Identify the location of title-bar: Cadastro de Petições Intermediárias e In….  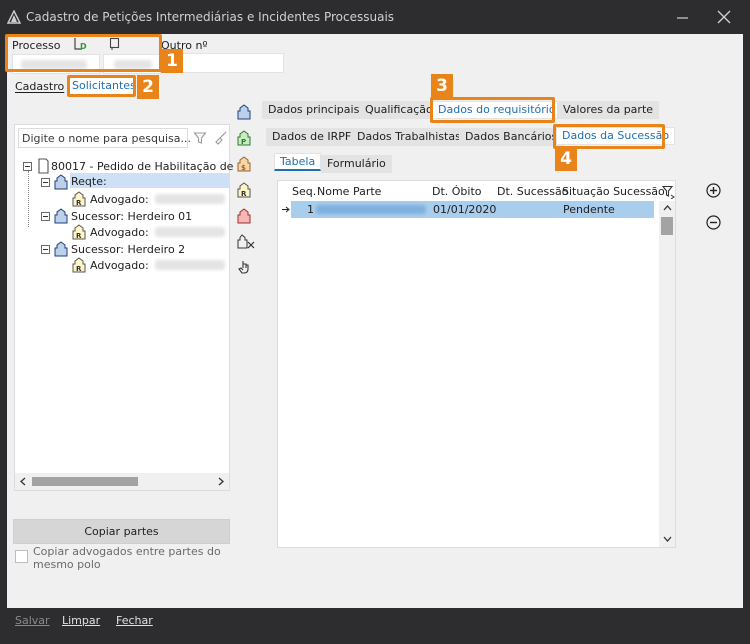
(375, 17).